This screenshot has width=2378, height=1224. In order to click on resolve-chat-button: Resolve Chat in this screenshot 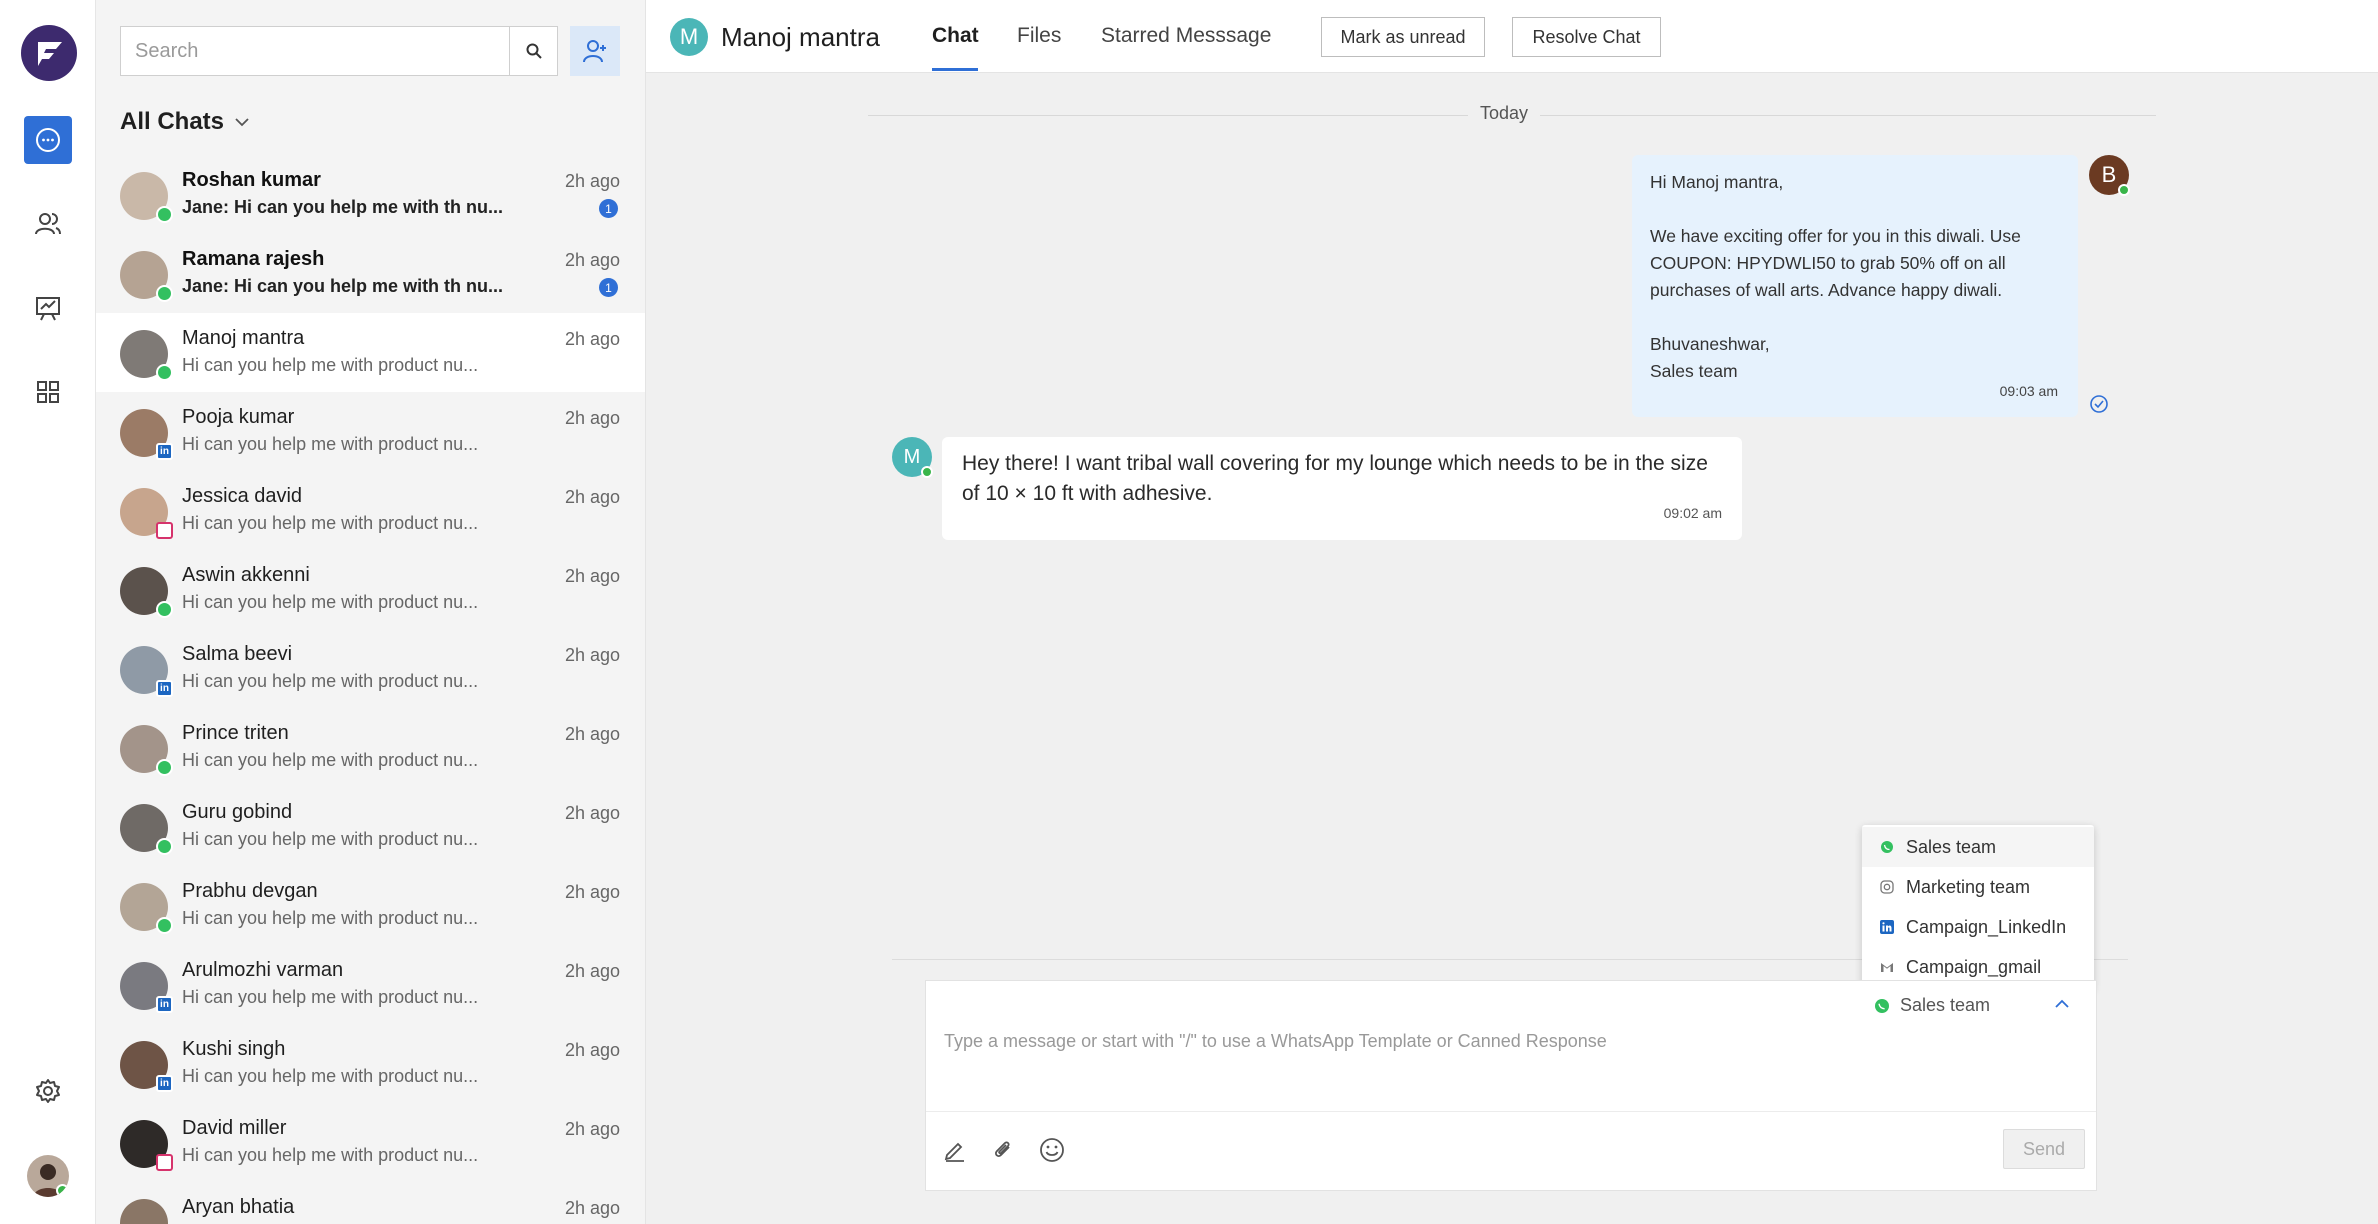, I will do `click(1586, 37)`.